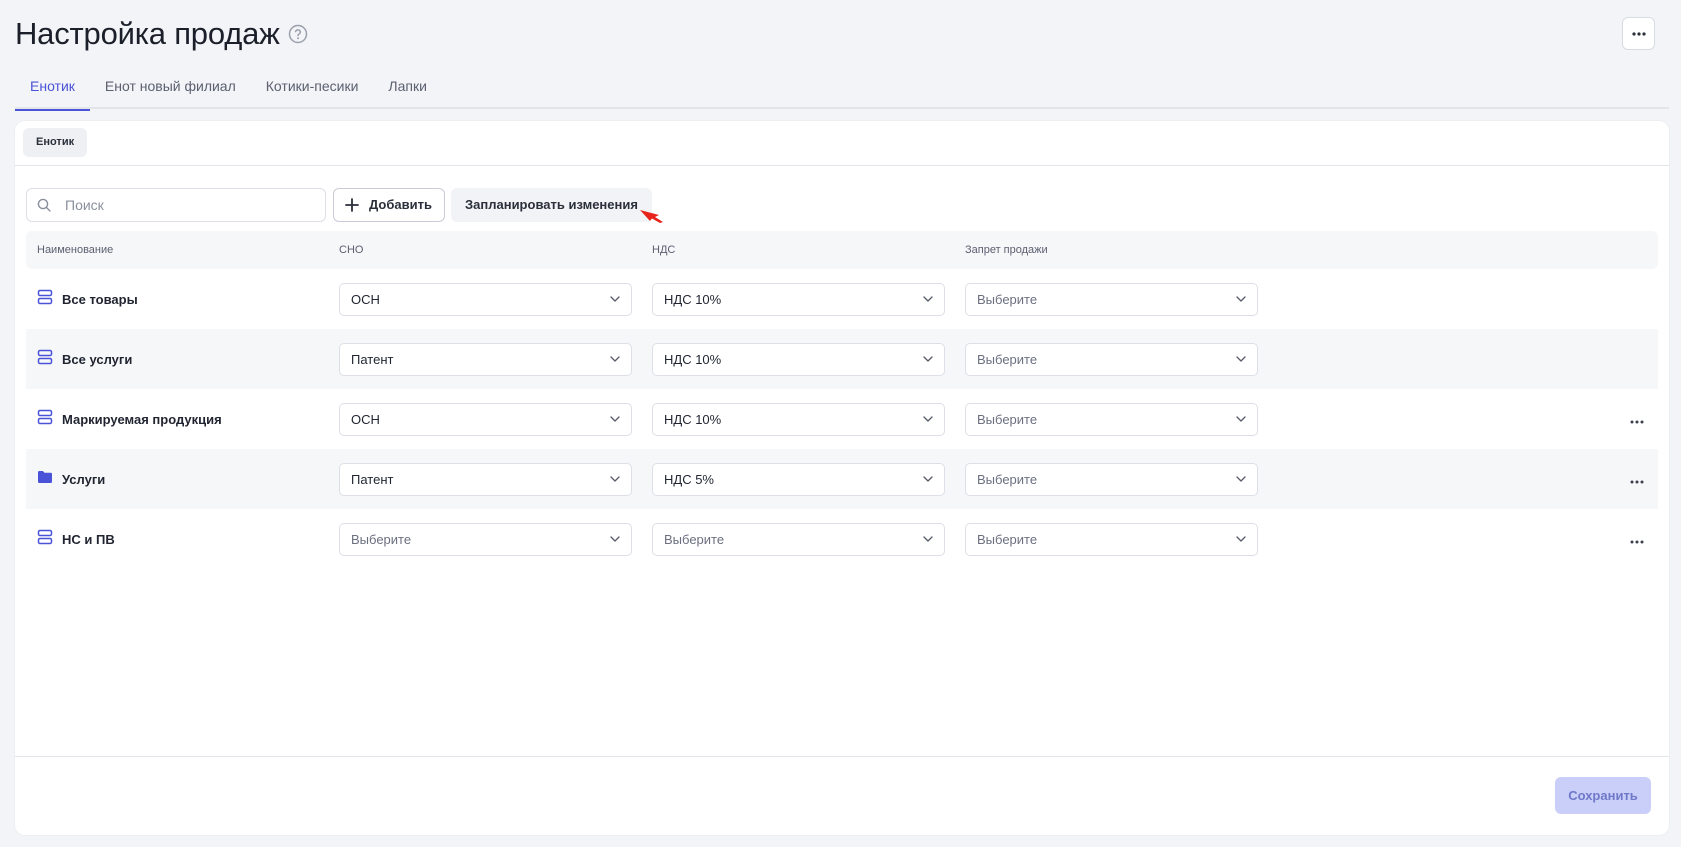  Describe the element at coordinates (182, 479) in the screenshot. I see `row-name-cell: Услуги` at that location.